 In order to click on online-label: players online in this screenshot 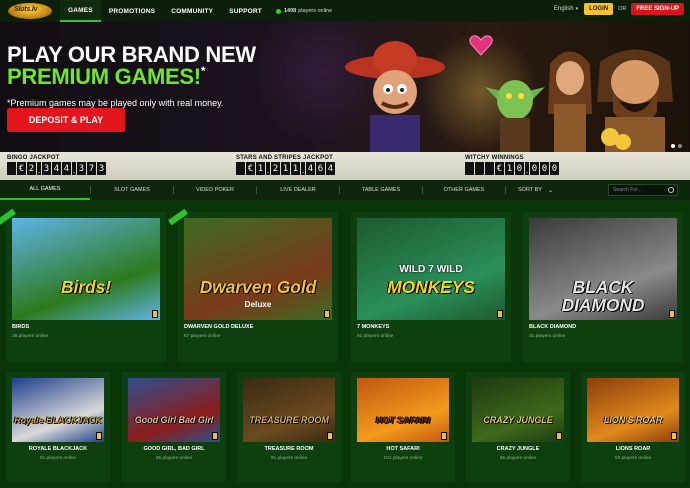, I will do `click(315, 11)`.